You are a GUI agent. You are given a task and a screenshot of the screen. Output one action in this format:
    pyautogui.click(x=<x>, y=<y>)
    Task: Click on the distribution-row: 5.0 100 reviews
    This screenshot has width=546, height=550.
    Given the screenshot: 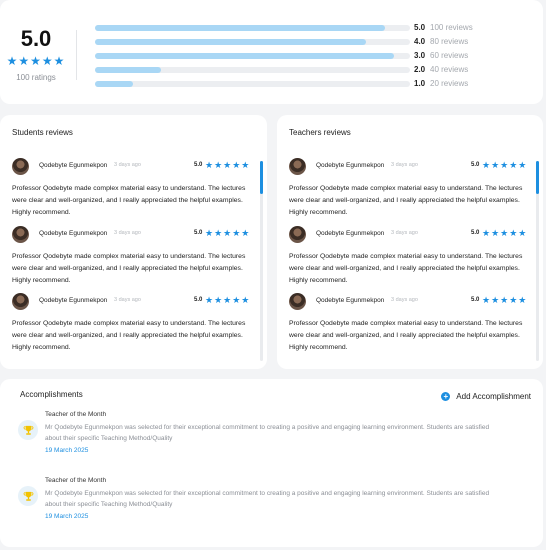 What is the action you would take?
    pyautogui.click(x=305, y=28)
    